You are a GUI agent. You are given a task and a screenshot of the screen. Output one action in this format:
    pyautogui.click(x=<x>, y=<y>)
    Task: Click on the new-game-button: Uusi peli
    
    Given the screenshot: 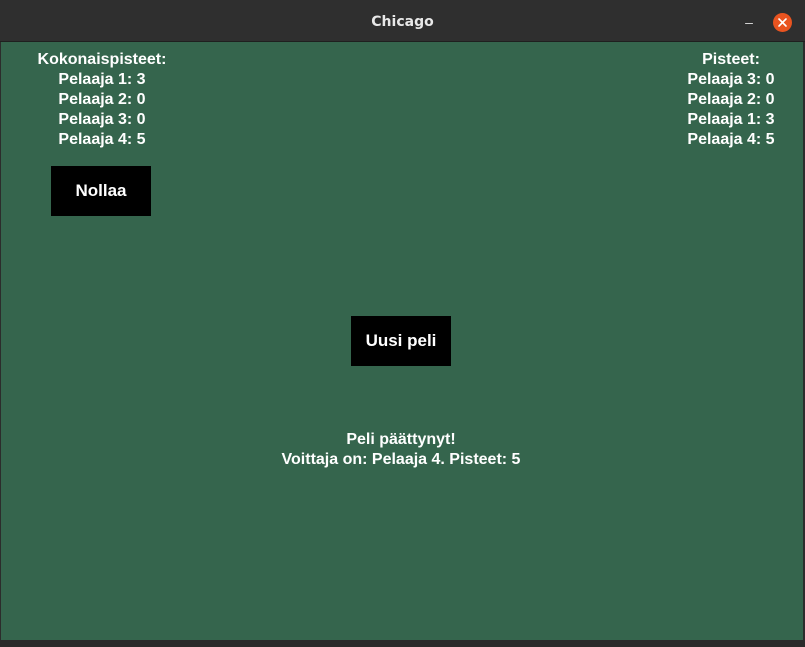 What is the action you would take?
    pyautogui.click(x=401, y=341)
    